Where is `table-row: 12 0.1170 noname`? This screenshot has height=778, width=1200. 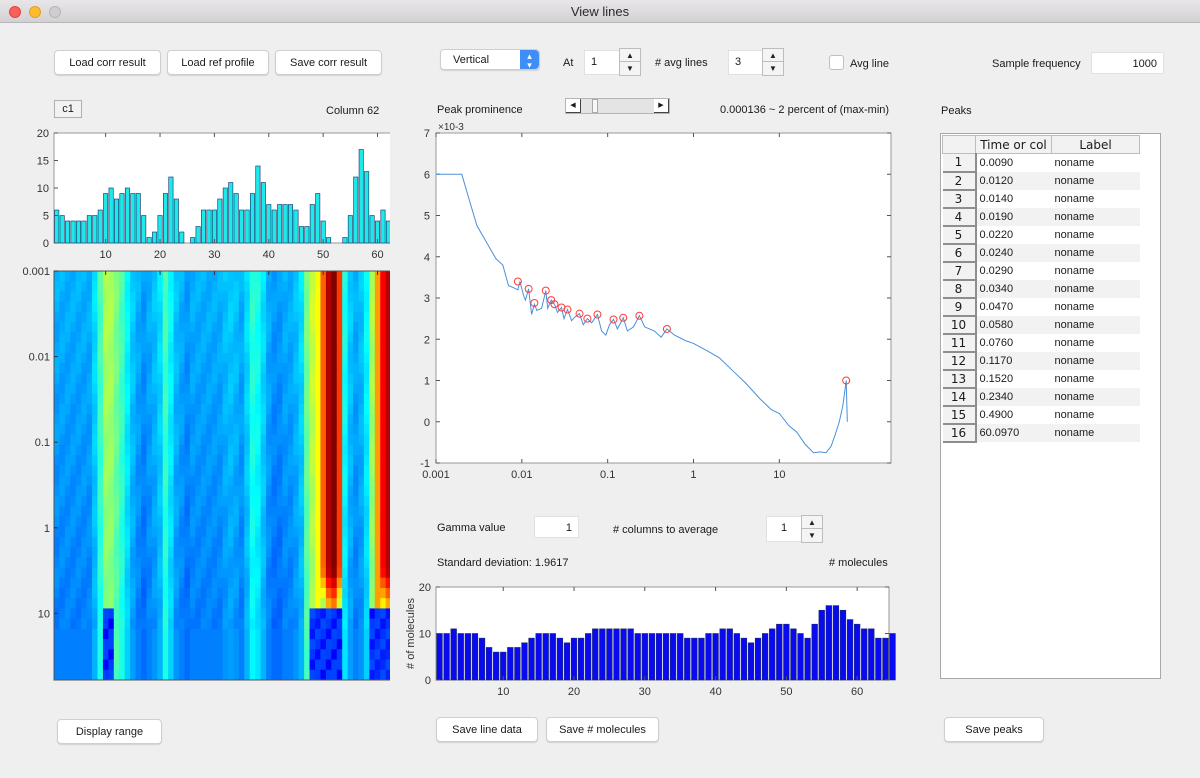 table-row: 12 0.1170 noname is located at coordinates (1041, 361).